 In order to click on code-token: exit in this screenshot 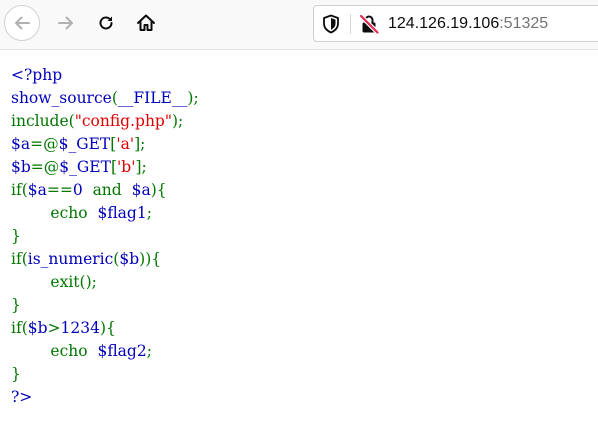, I will do `click(45, 282)`.